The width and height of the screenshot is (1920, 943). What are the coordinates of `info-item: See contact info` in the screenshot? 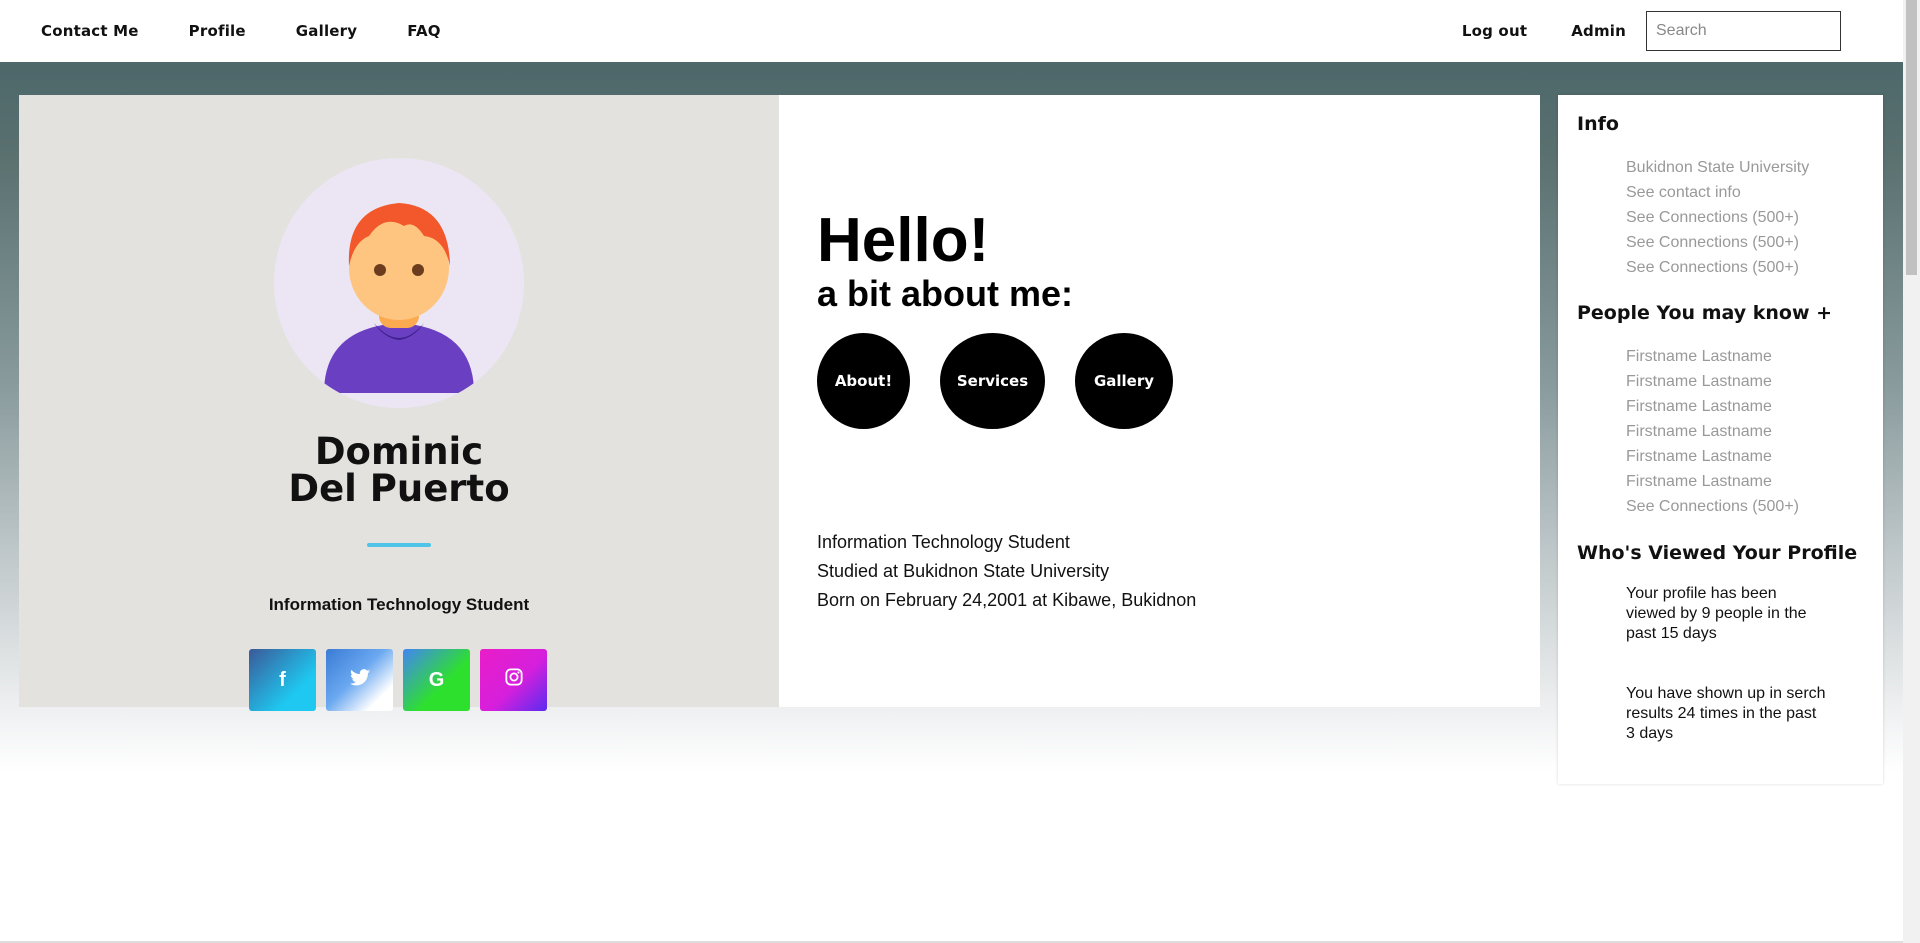 It's located at (1717, 192).